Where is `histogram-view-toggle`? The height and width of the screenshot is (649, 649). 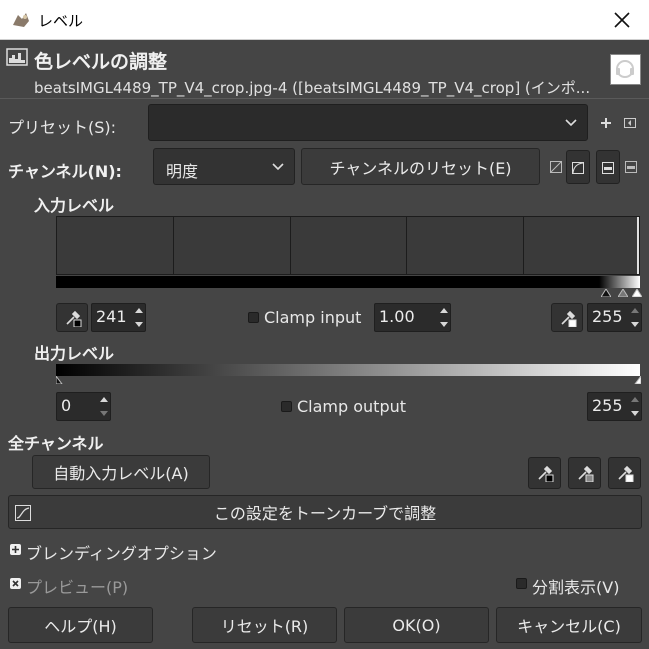 histogram-view-toggle is located at coordinates (608, 167).